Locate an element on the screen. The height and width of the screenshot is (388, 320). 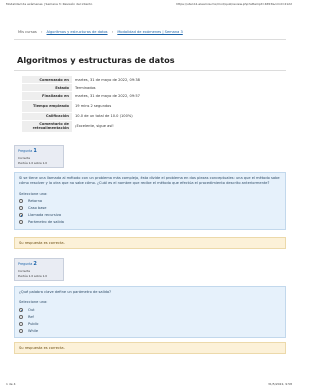
summary-value: martes, 31 de mayo de 2022, 09:57 is located at coordinates (107, 95).